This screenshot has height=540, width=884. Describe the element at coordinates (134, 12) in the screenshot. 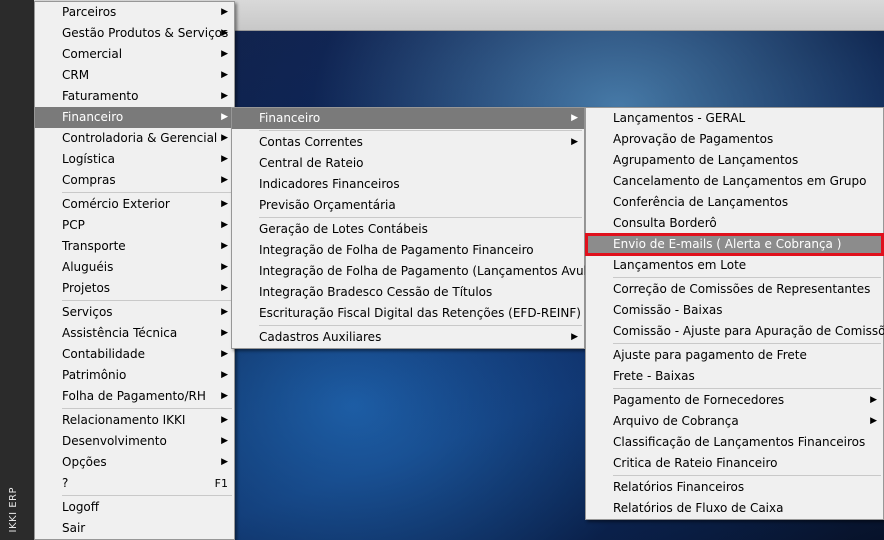

I see `menu-item-parceiros: Parceiros ▶` at that location.